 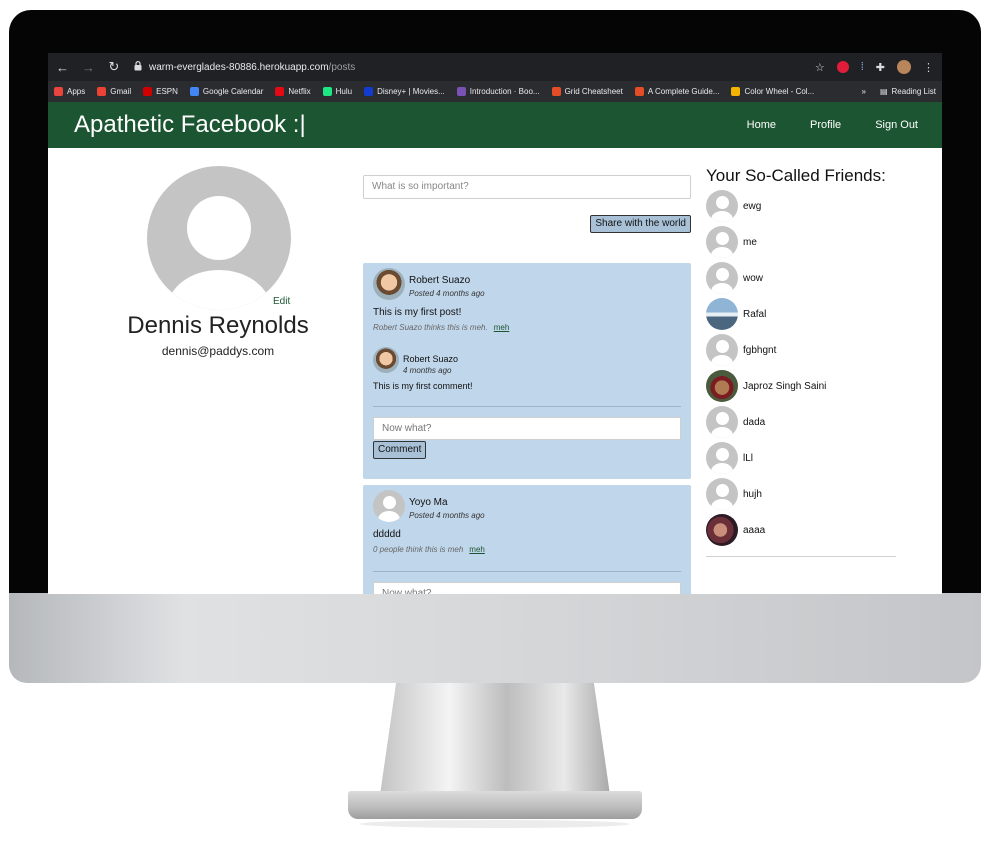 What do you see at coordinates (864, 91) in the screenshot?
I see `bookmarks-overflow-button: »` at bounding box center [864, 91].